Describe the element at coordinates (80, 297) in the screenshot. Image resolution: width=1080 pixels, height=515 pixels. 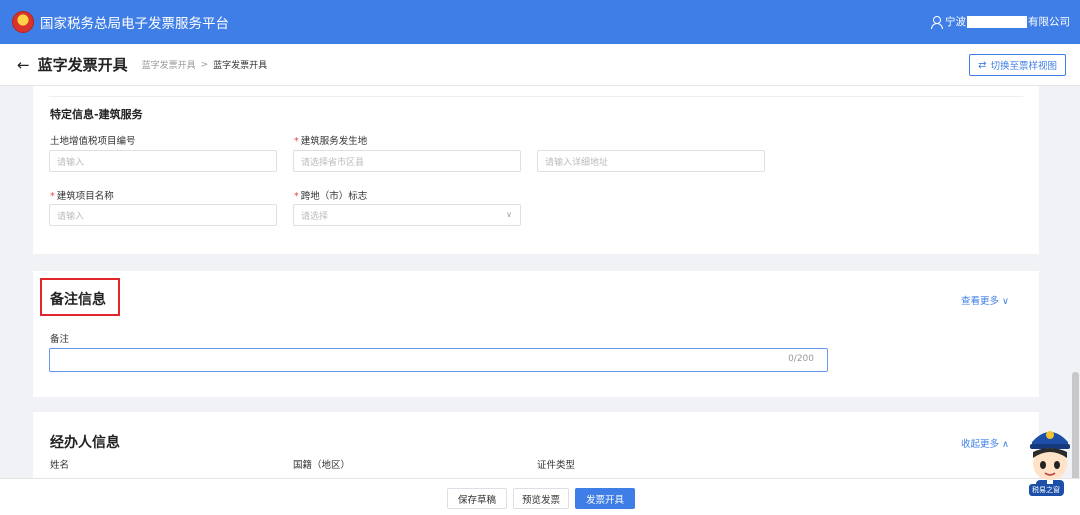
I see `highlight-box` at that location.